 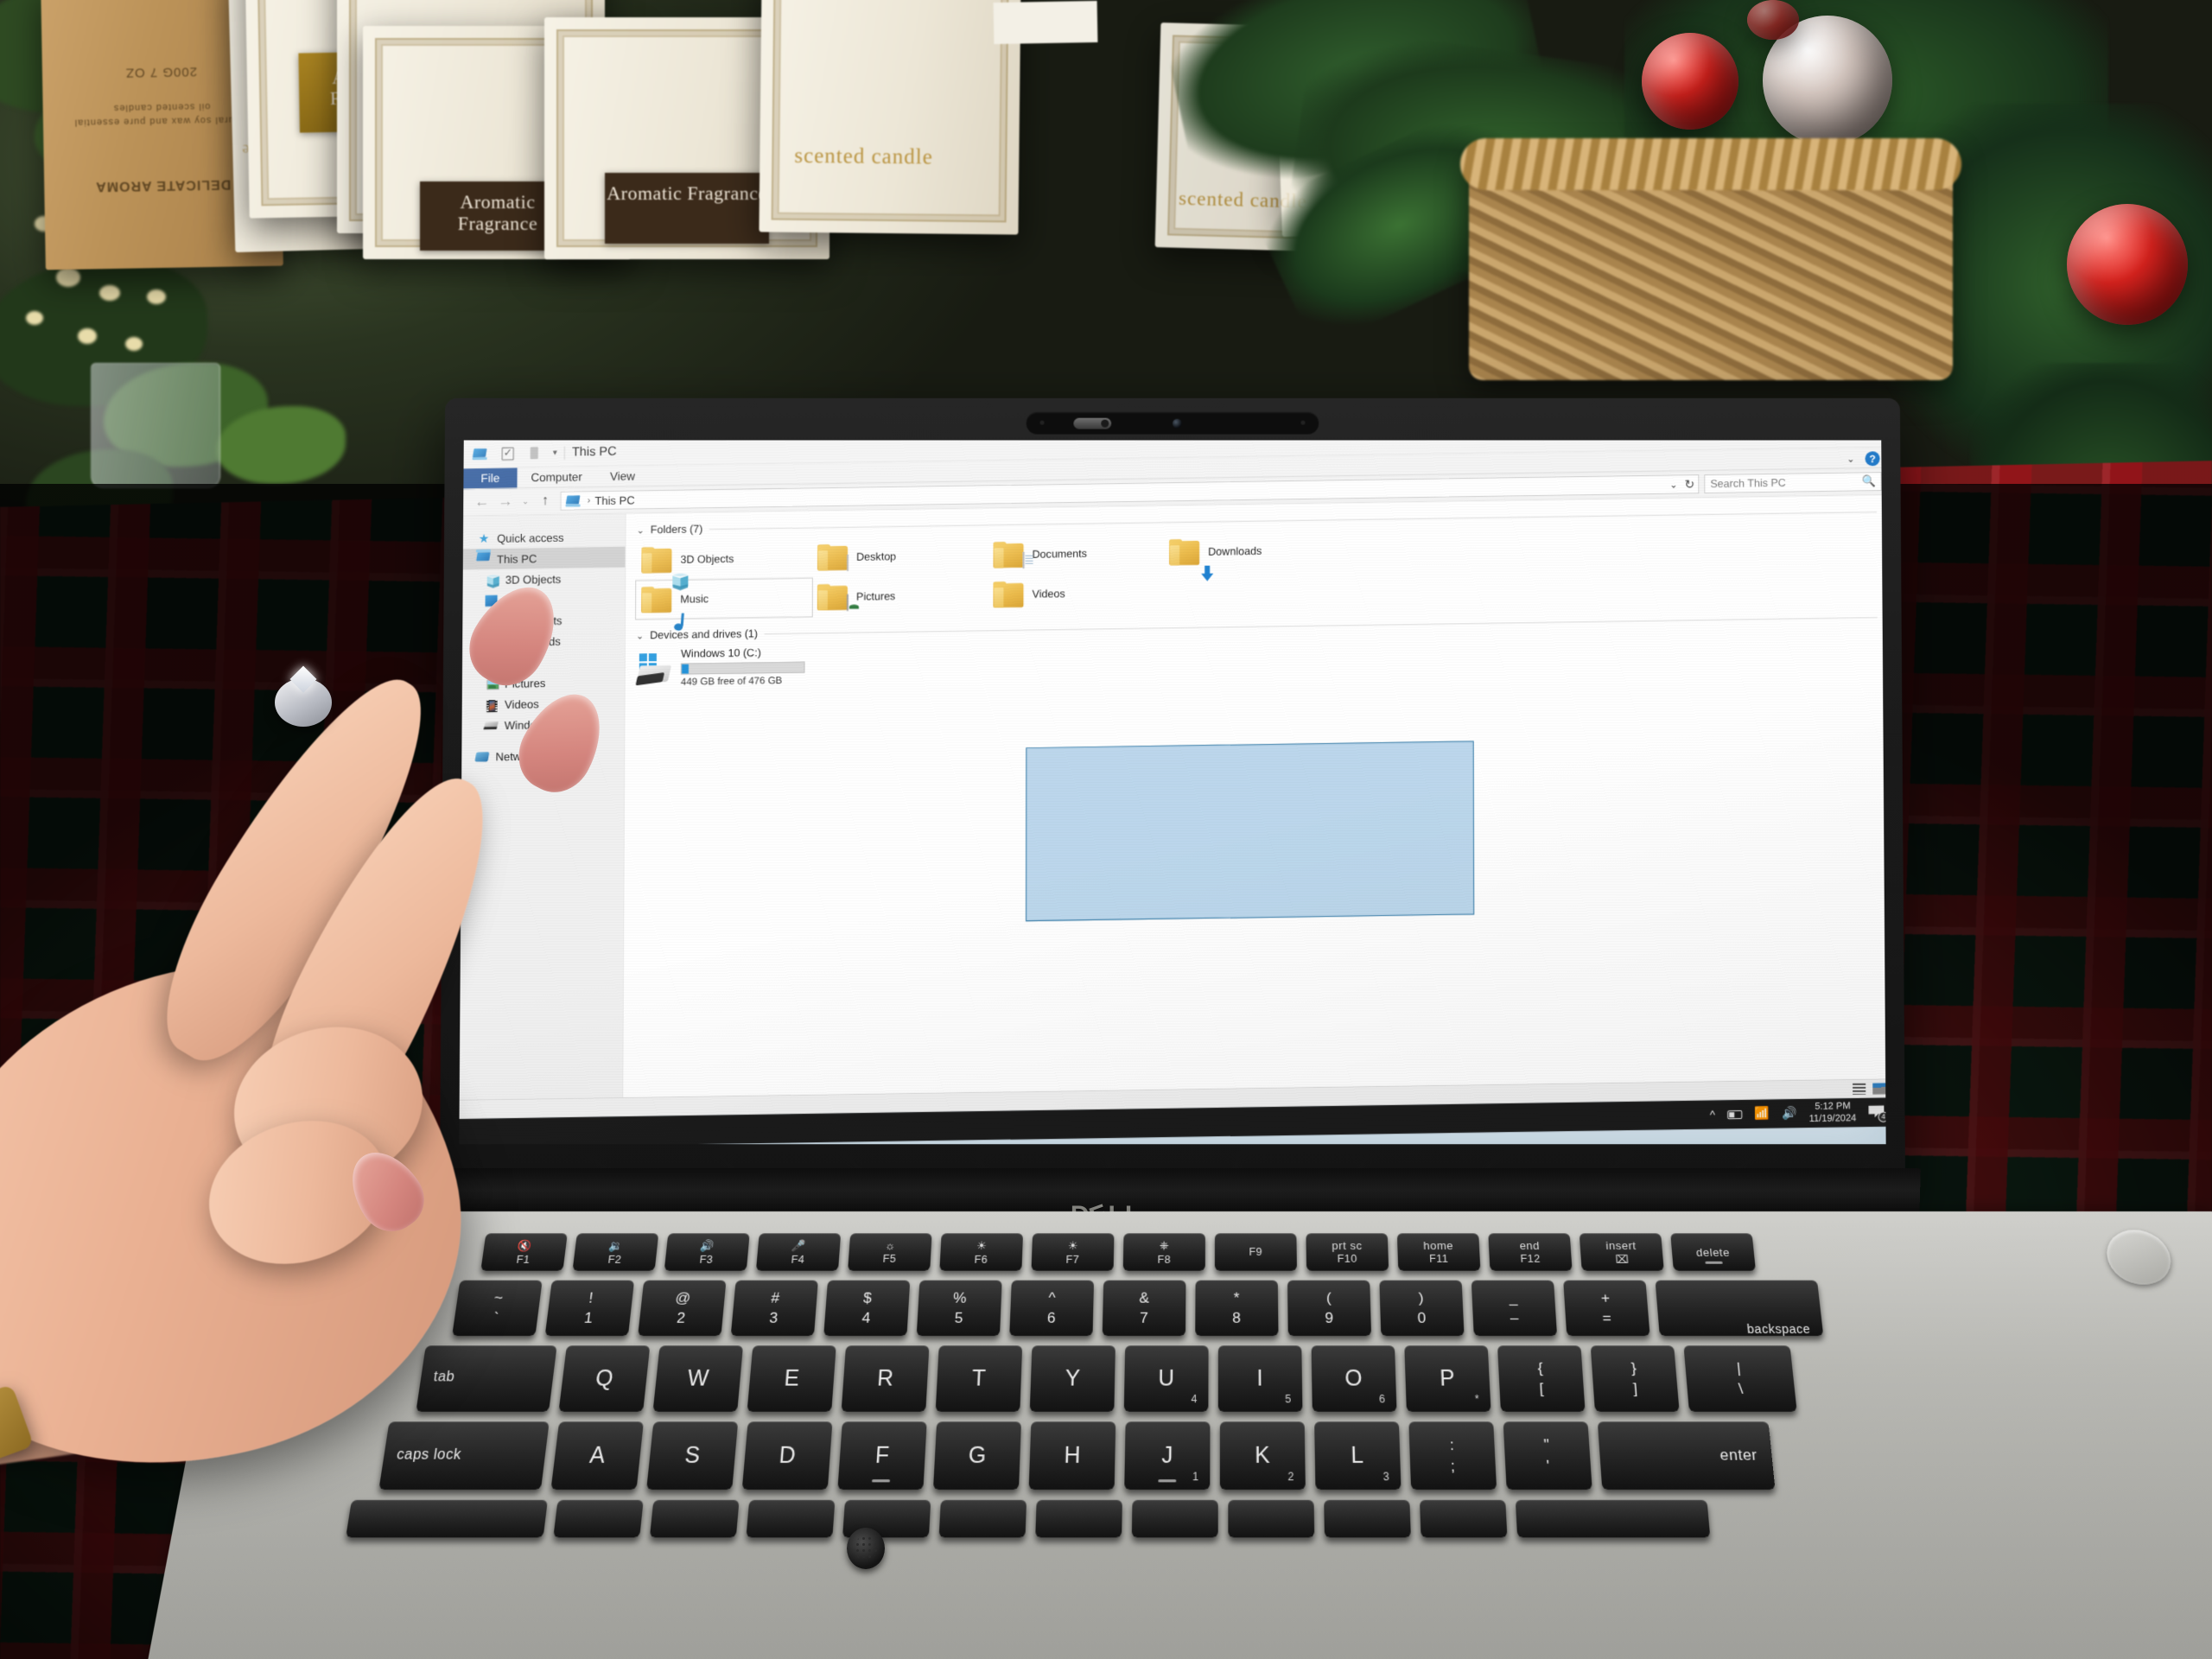 What do you see at coordinates (533, 579) in the screenshot?
I see `sidebar-item-label: 3D Objects` at bounding box center [533, 579].